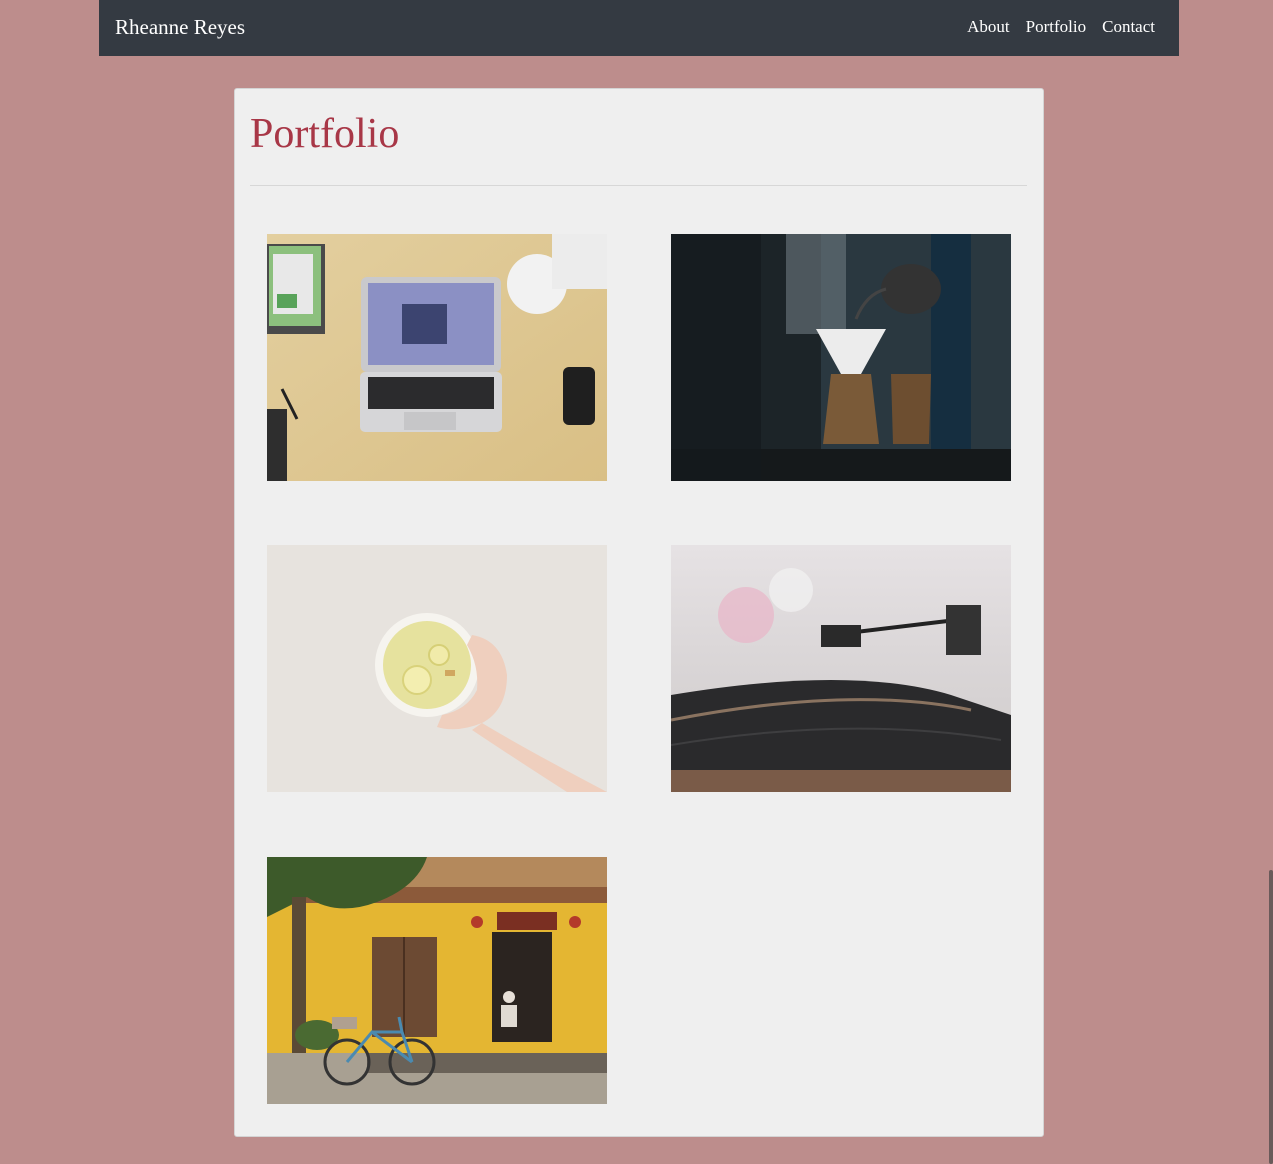 The height and width of the screenshot is (1164, 1273). I want to click on record-player-photo, so click(841, 668).